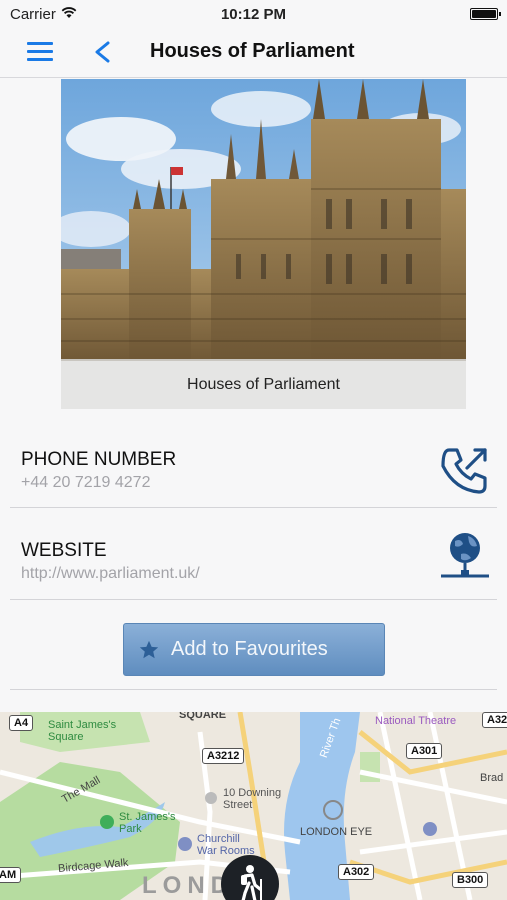 The height and width of the screenshot is (900, 507). What do you see at coordinates (149, 649) in the screenshot?
I see `star-icon` at bounding box center [149, 649].